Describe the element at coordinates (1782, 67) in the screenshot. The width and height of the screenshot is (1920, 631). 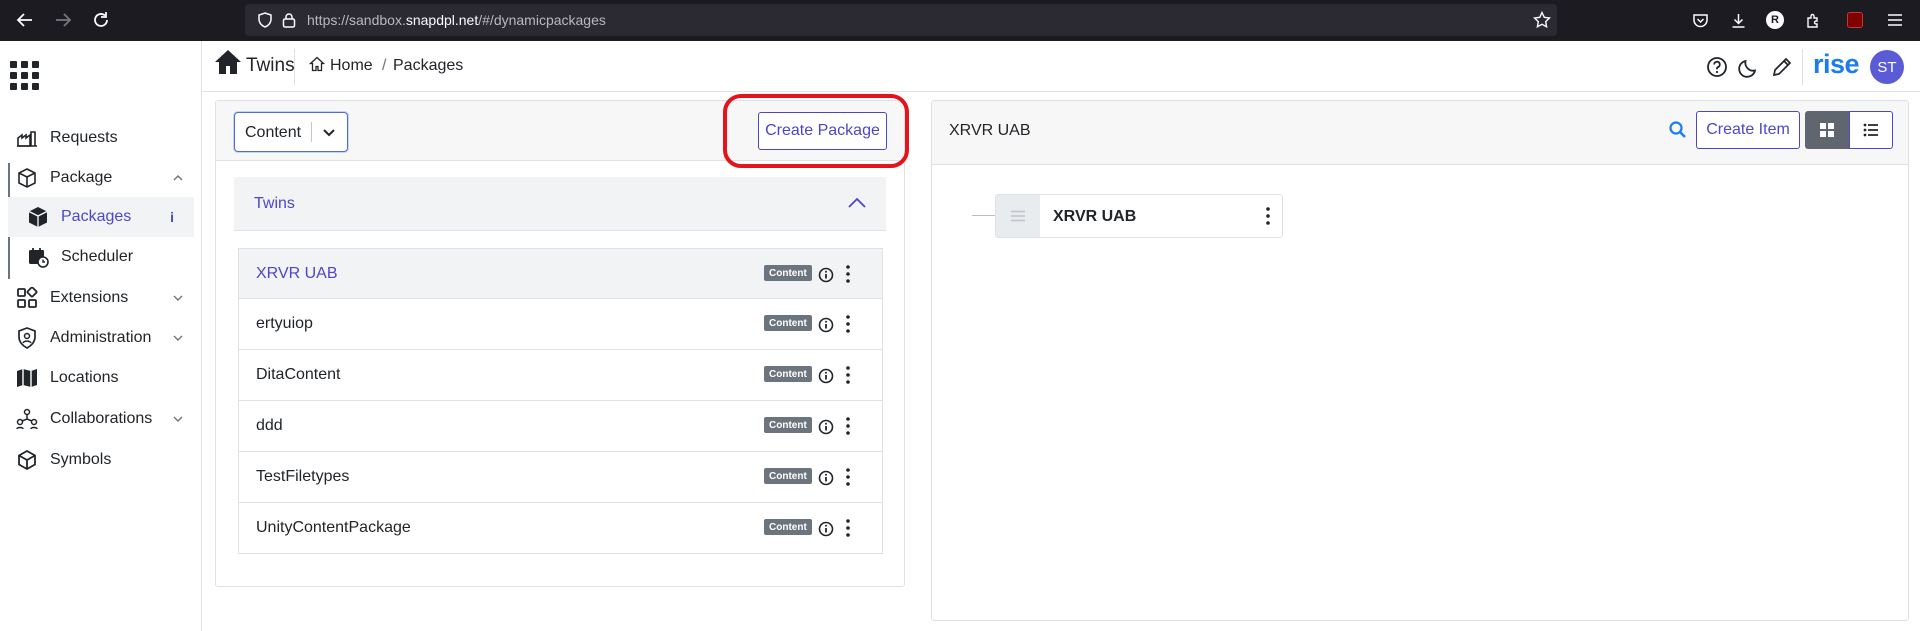
I see `edit-pencil-icon` at that location.